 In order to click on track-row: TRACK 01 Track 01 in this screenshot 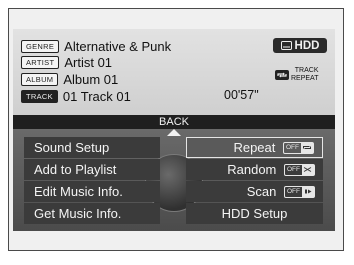, I will do `click(76, 96)`.